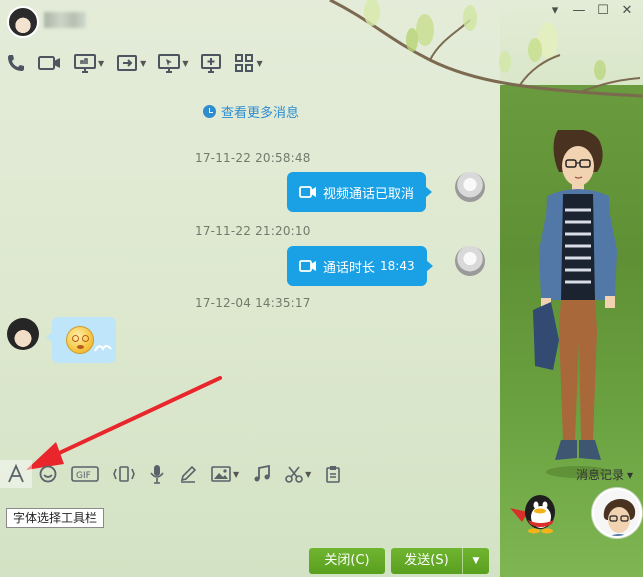  I want to click on screen-note-icon, so click(211, 63).